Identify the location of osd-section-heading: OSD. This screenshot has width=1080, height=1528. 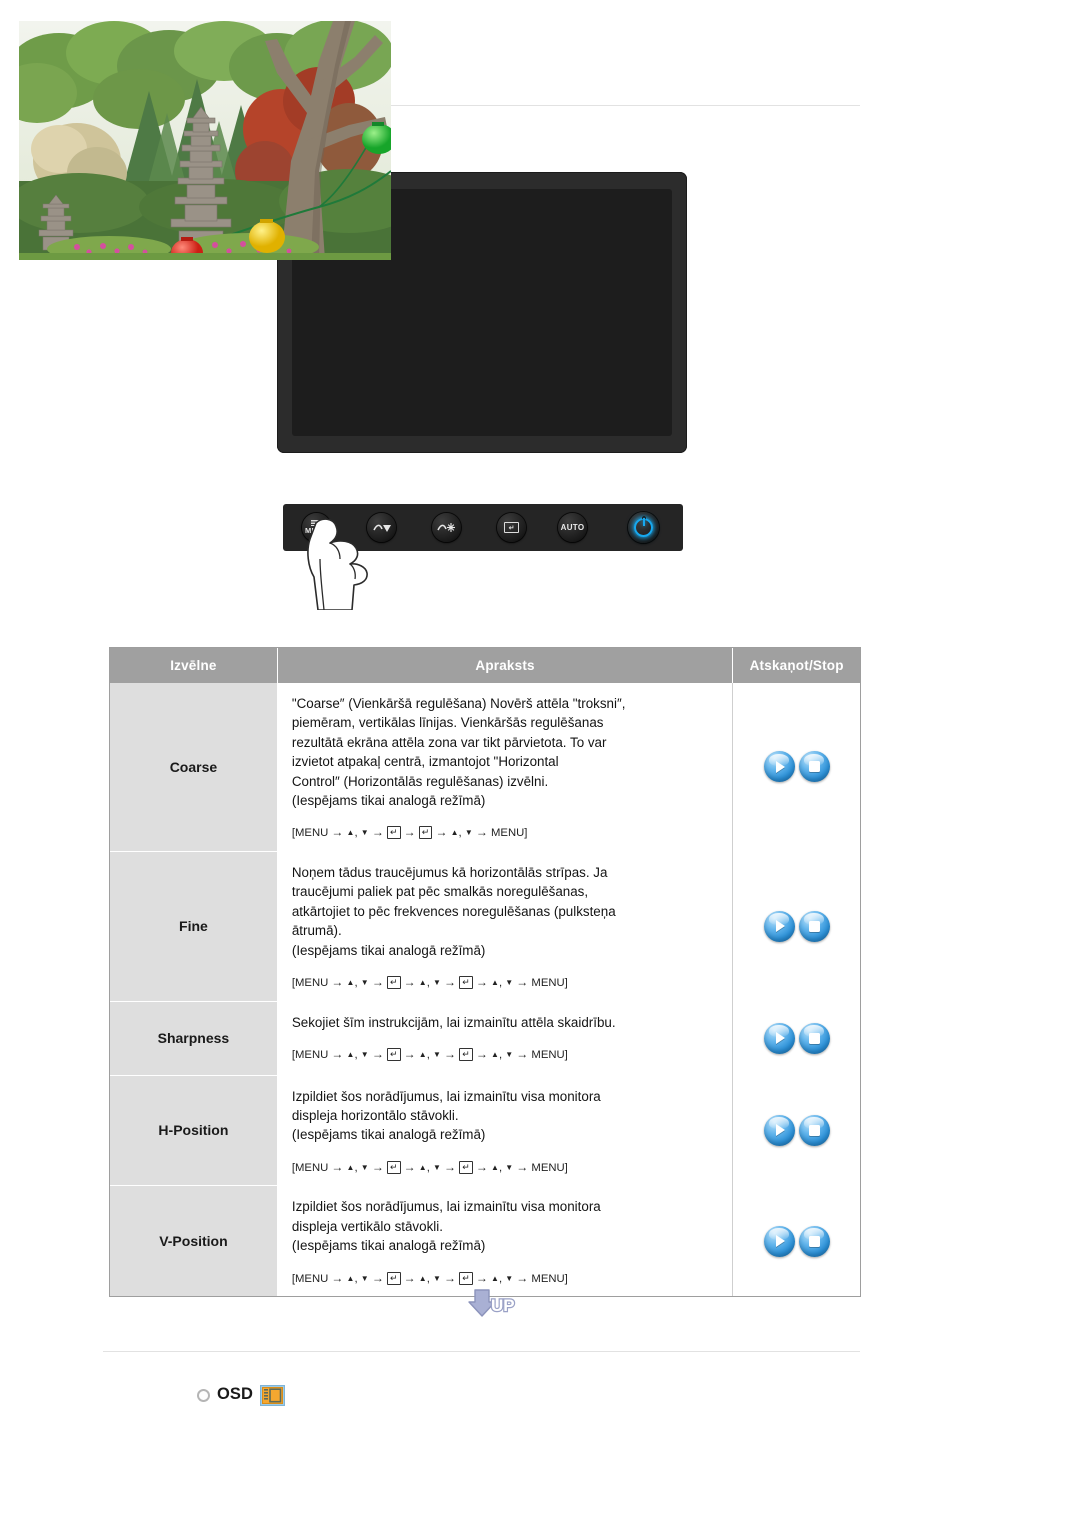
(241, 1395).